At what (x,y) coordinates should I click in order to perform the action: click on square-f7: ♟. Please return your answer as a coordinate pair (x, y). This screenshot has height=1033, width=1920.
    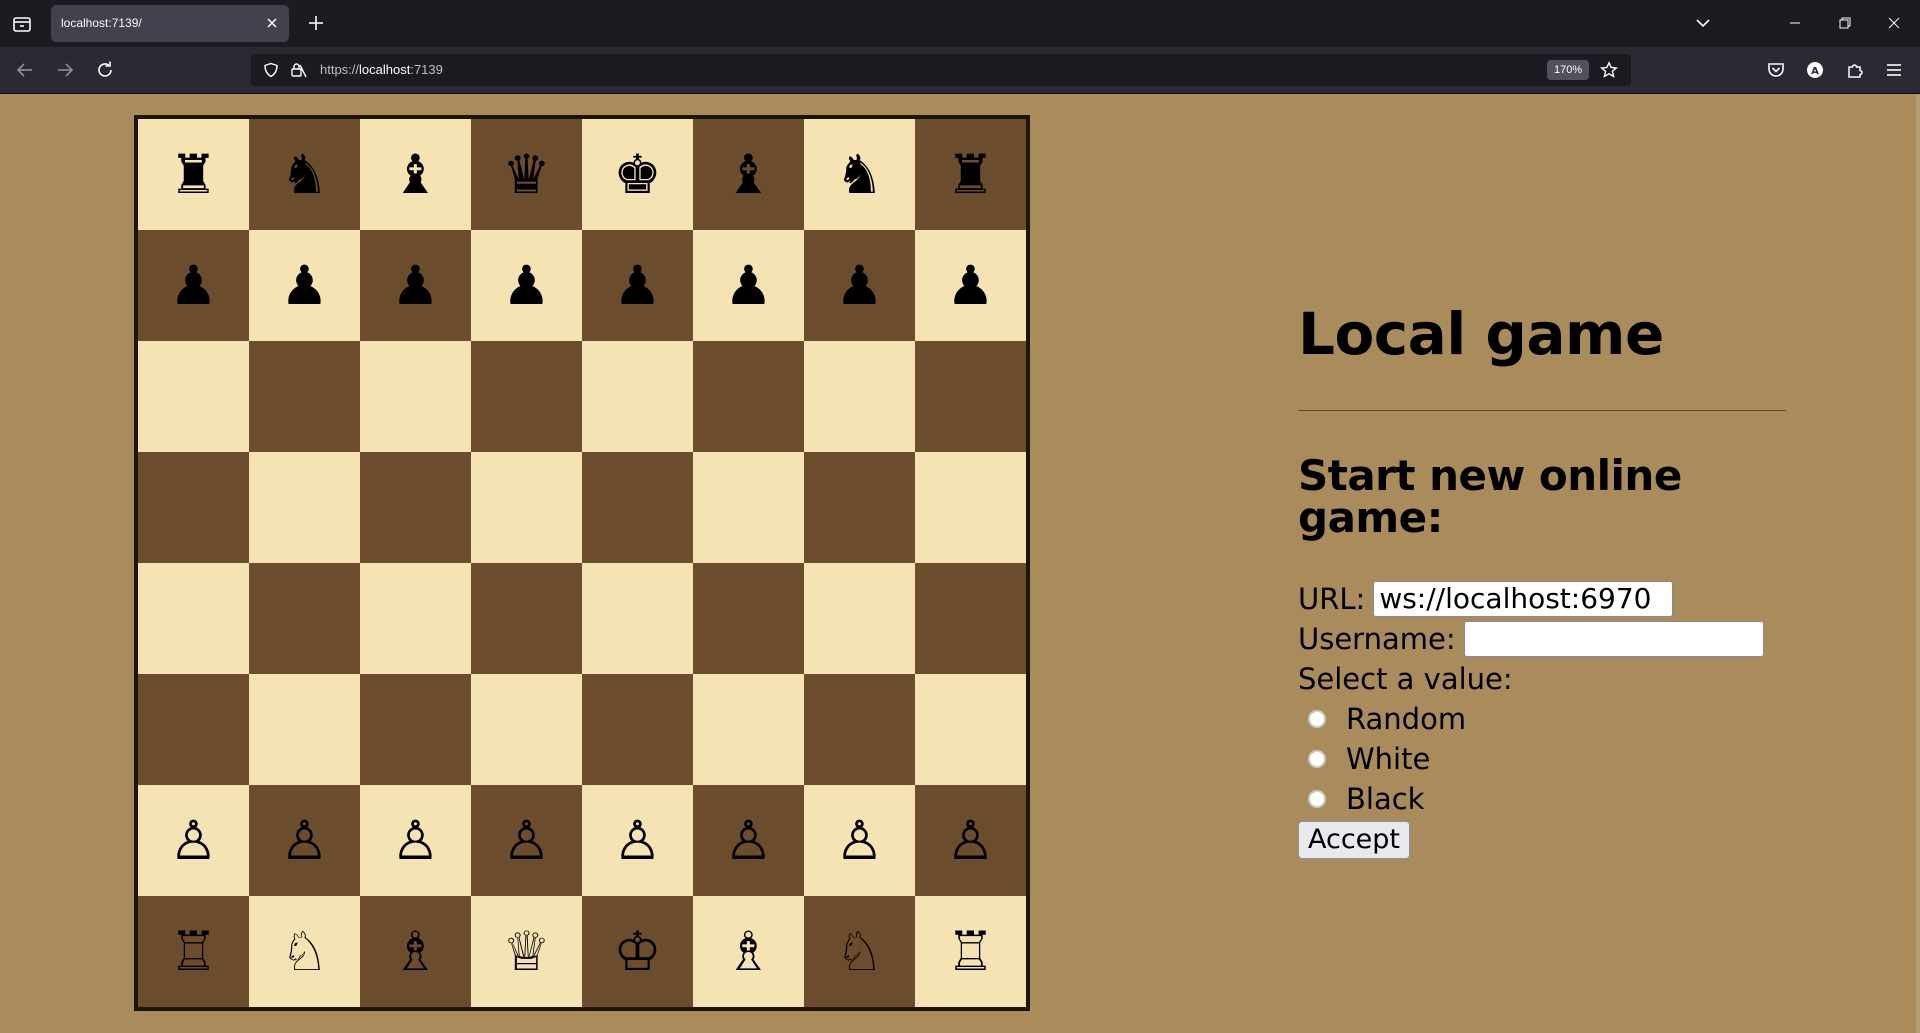
    Looking at the image, I should click on (748, 285).